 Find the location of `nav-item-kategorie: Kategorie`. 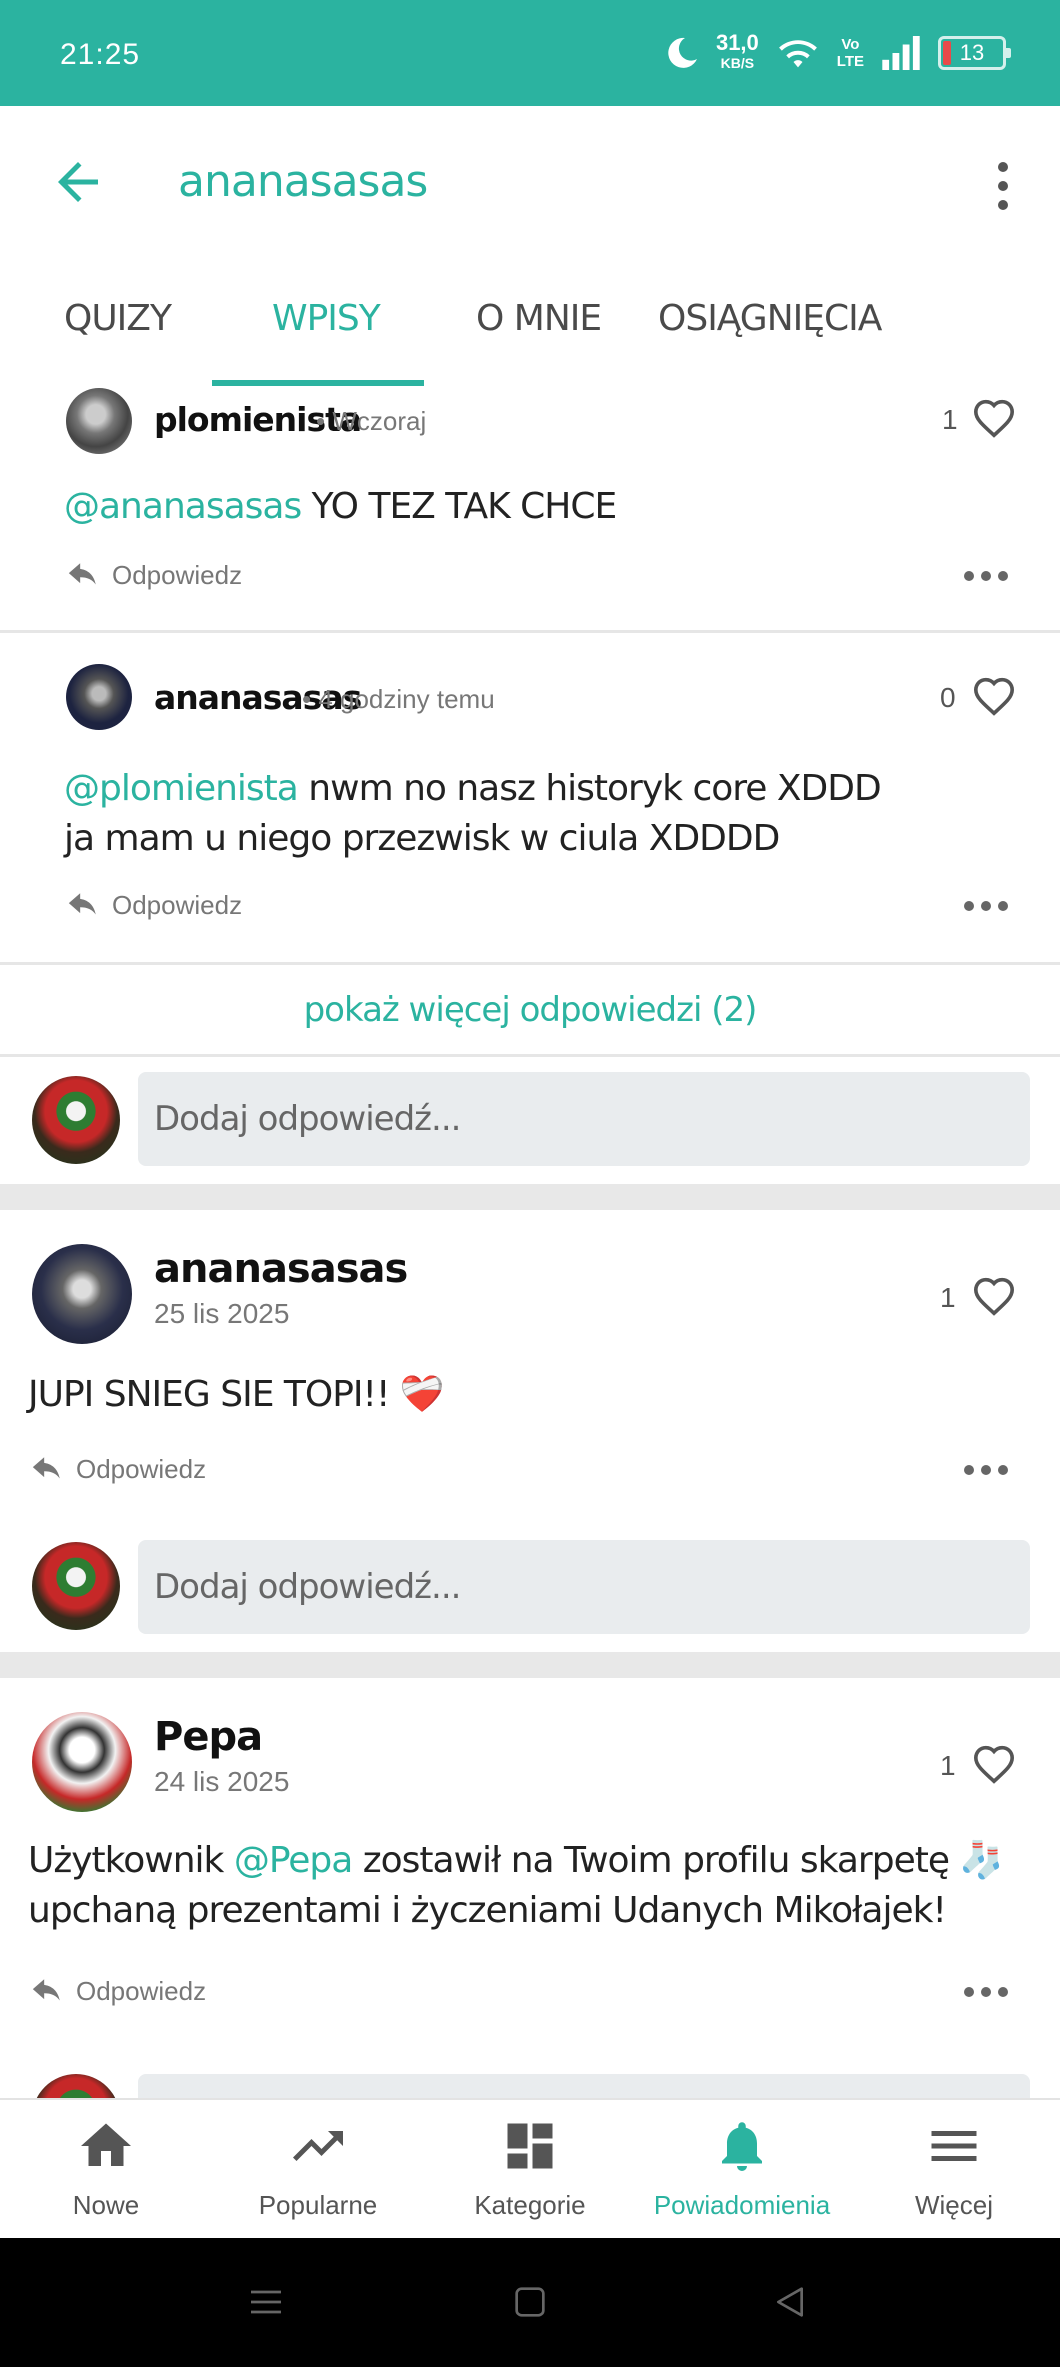

nav-item-kategorie: Kategorie is located at coordinates (530, 2170).